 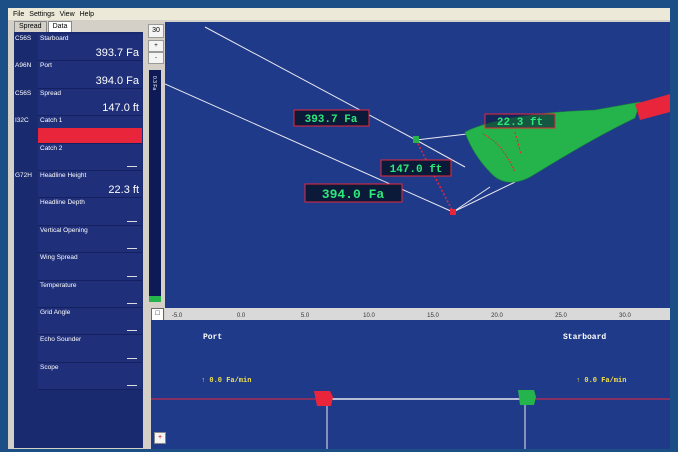 What do you see at coordinates (416, 139) in the screenshot?
I see `starboard-door-sensor` at bounding box center [416, 139].